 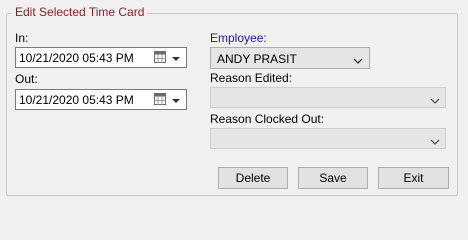 What do you see at coordinates (328, 97) in the screenshot?
I see `reason-edited-select` at bounding box center [328, 97].